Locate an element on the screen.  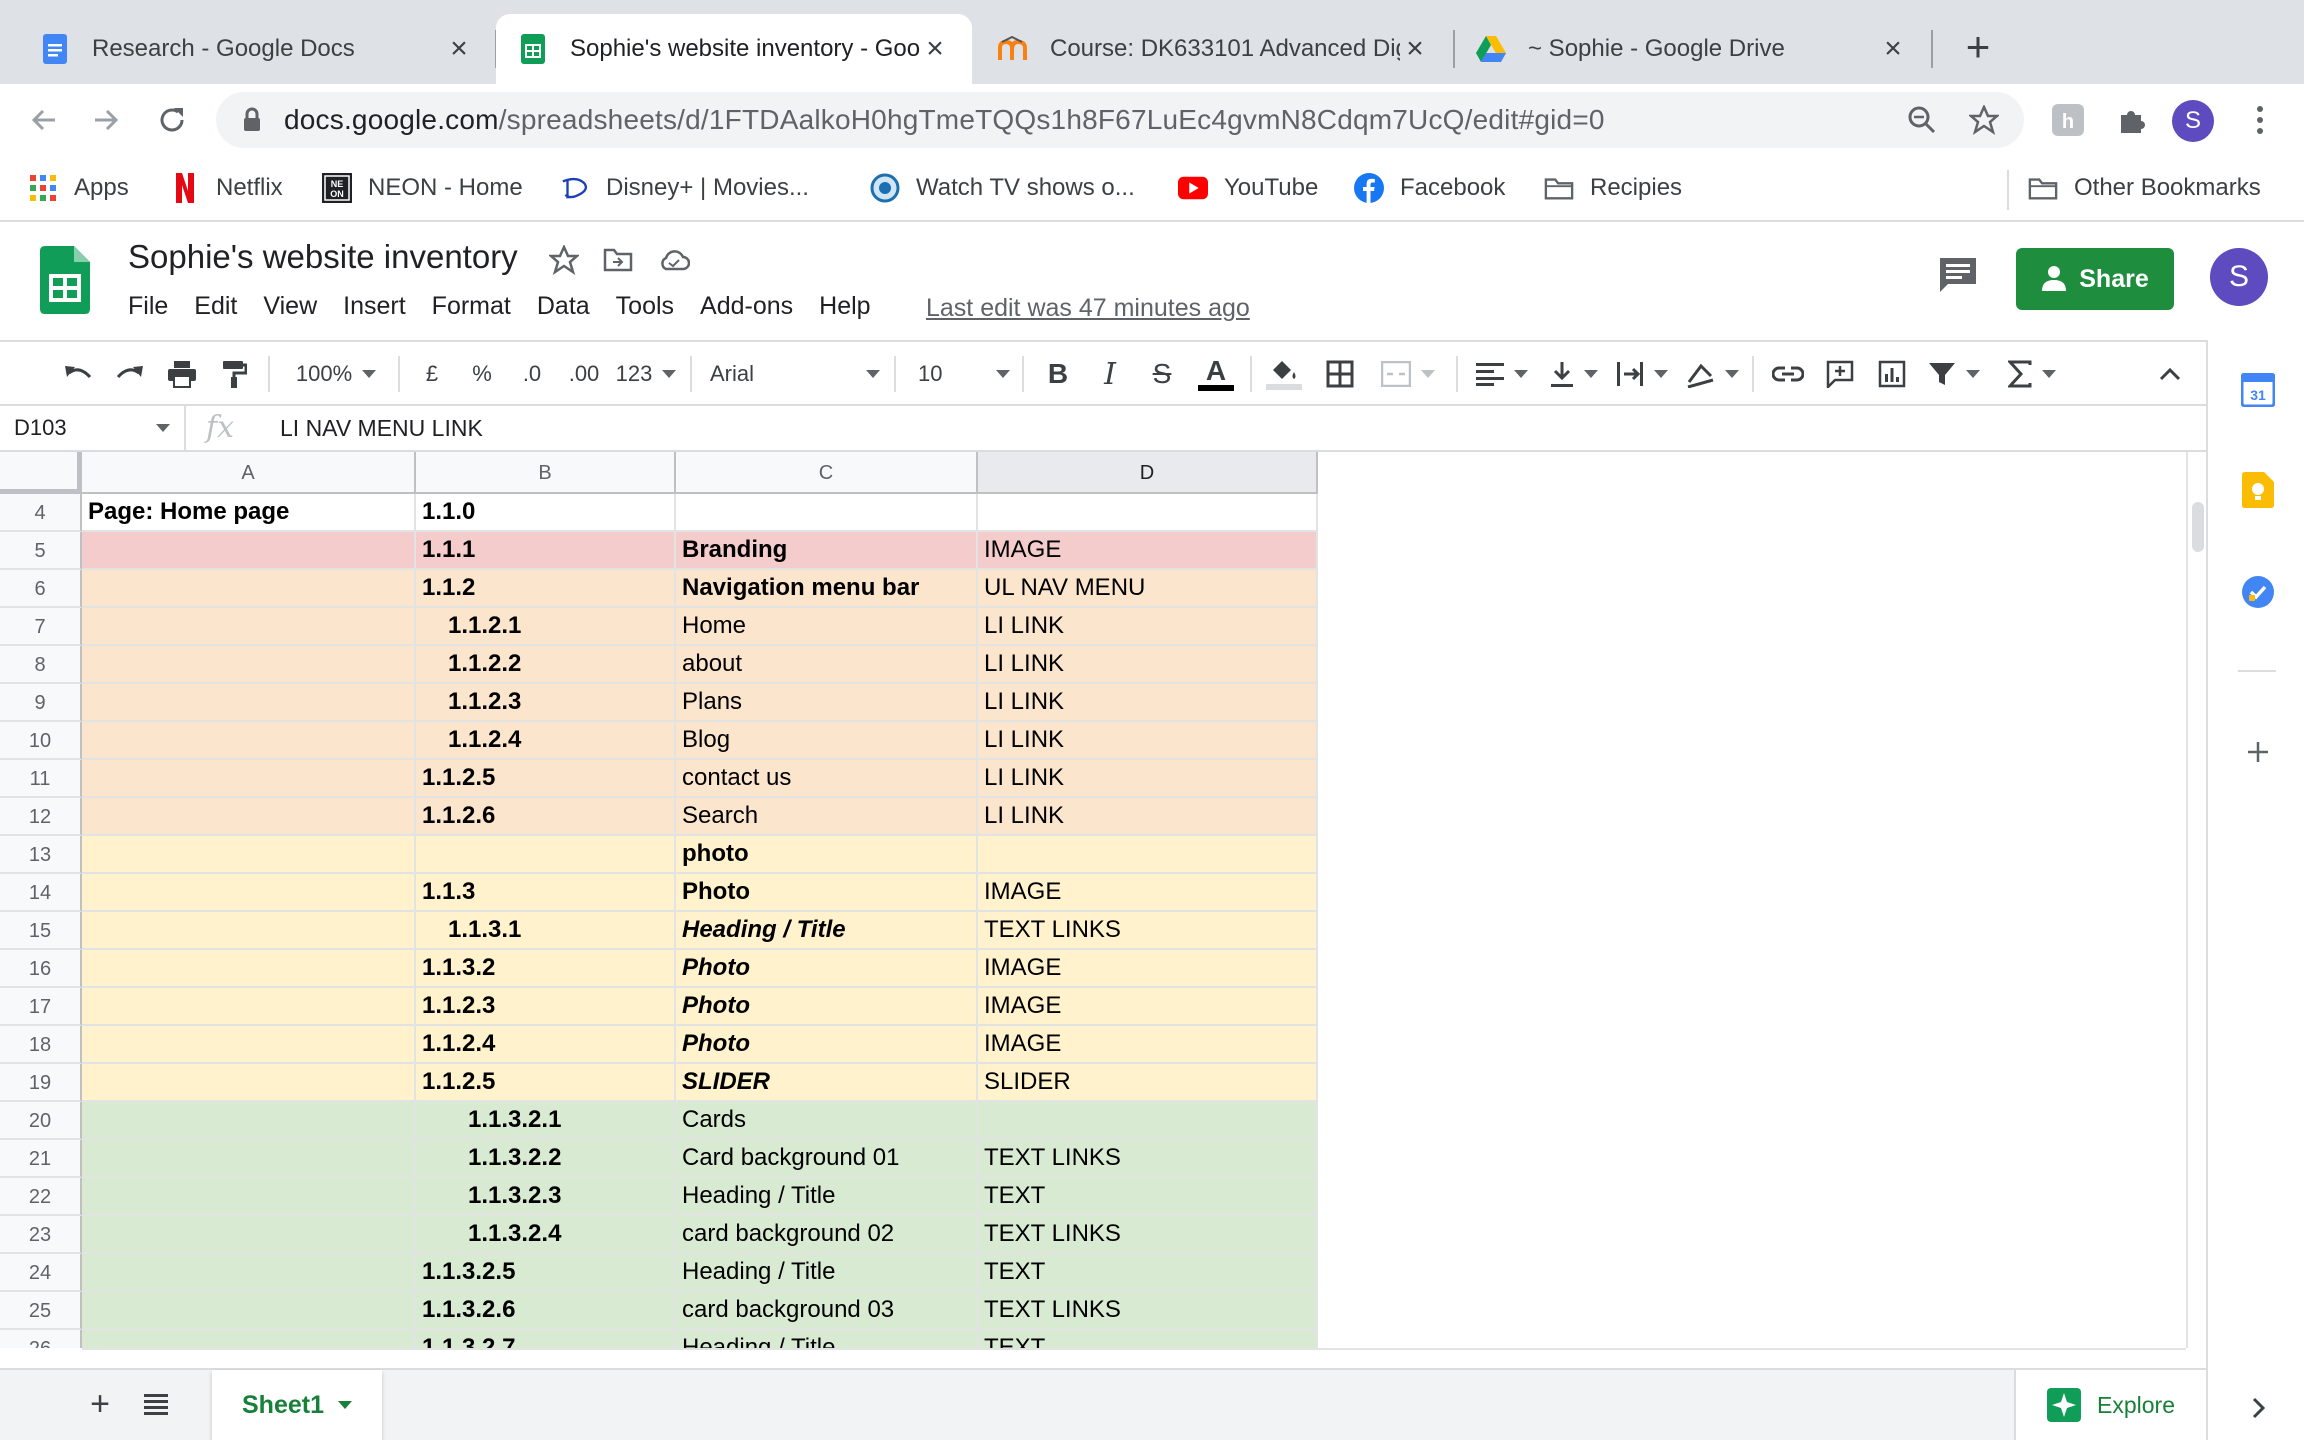
cell-d is located at coordinates (1148, 855).